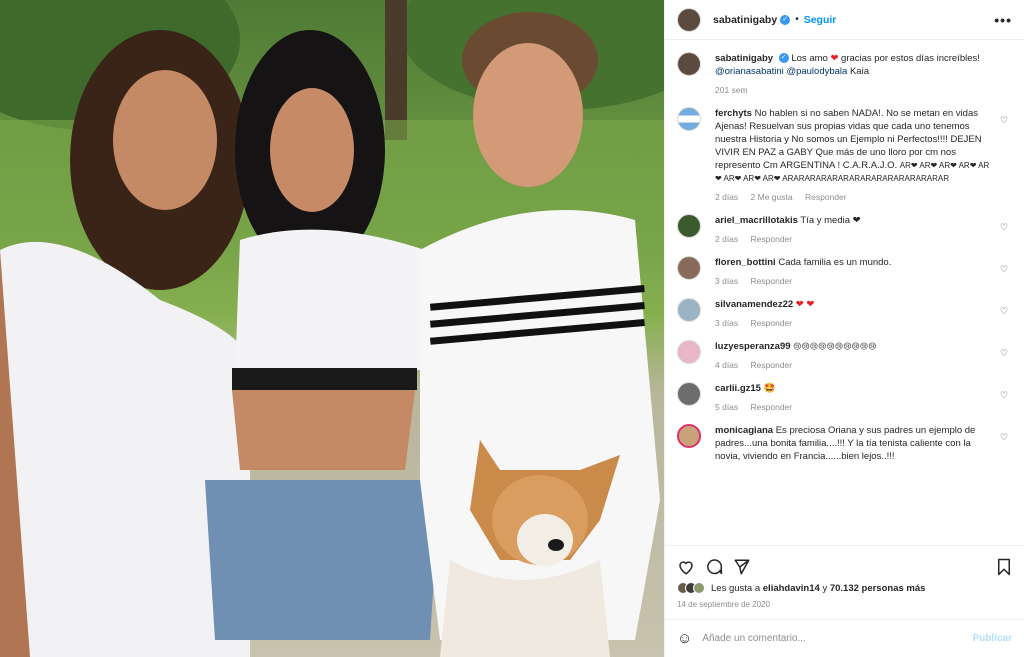 The image size is (1024, 657). I want to click on comment-row: silvanamendez22 ❤ ❤ 3 días Responder ♡, so click(844, 314).